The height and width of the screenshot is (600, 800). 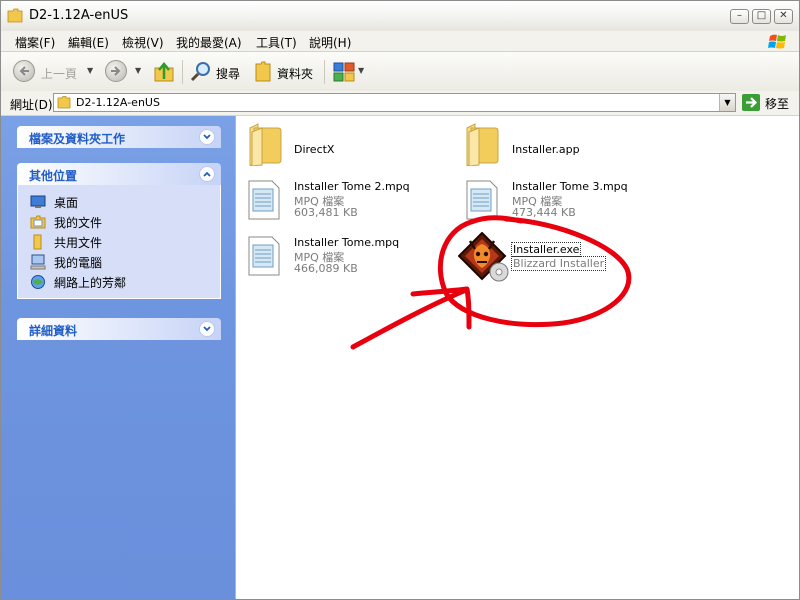 I want to click on forward-arrow-icon, so click(x=116, y=71).